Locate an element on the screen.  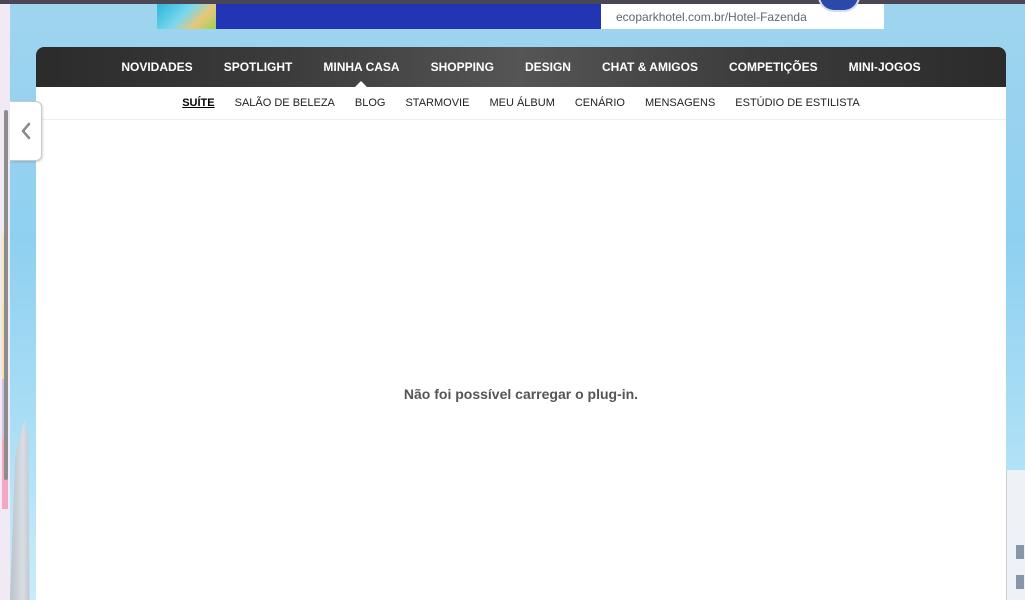
banner-ad-badge is located at coordinates (839, 6).